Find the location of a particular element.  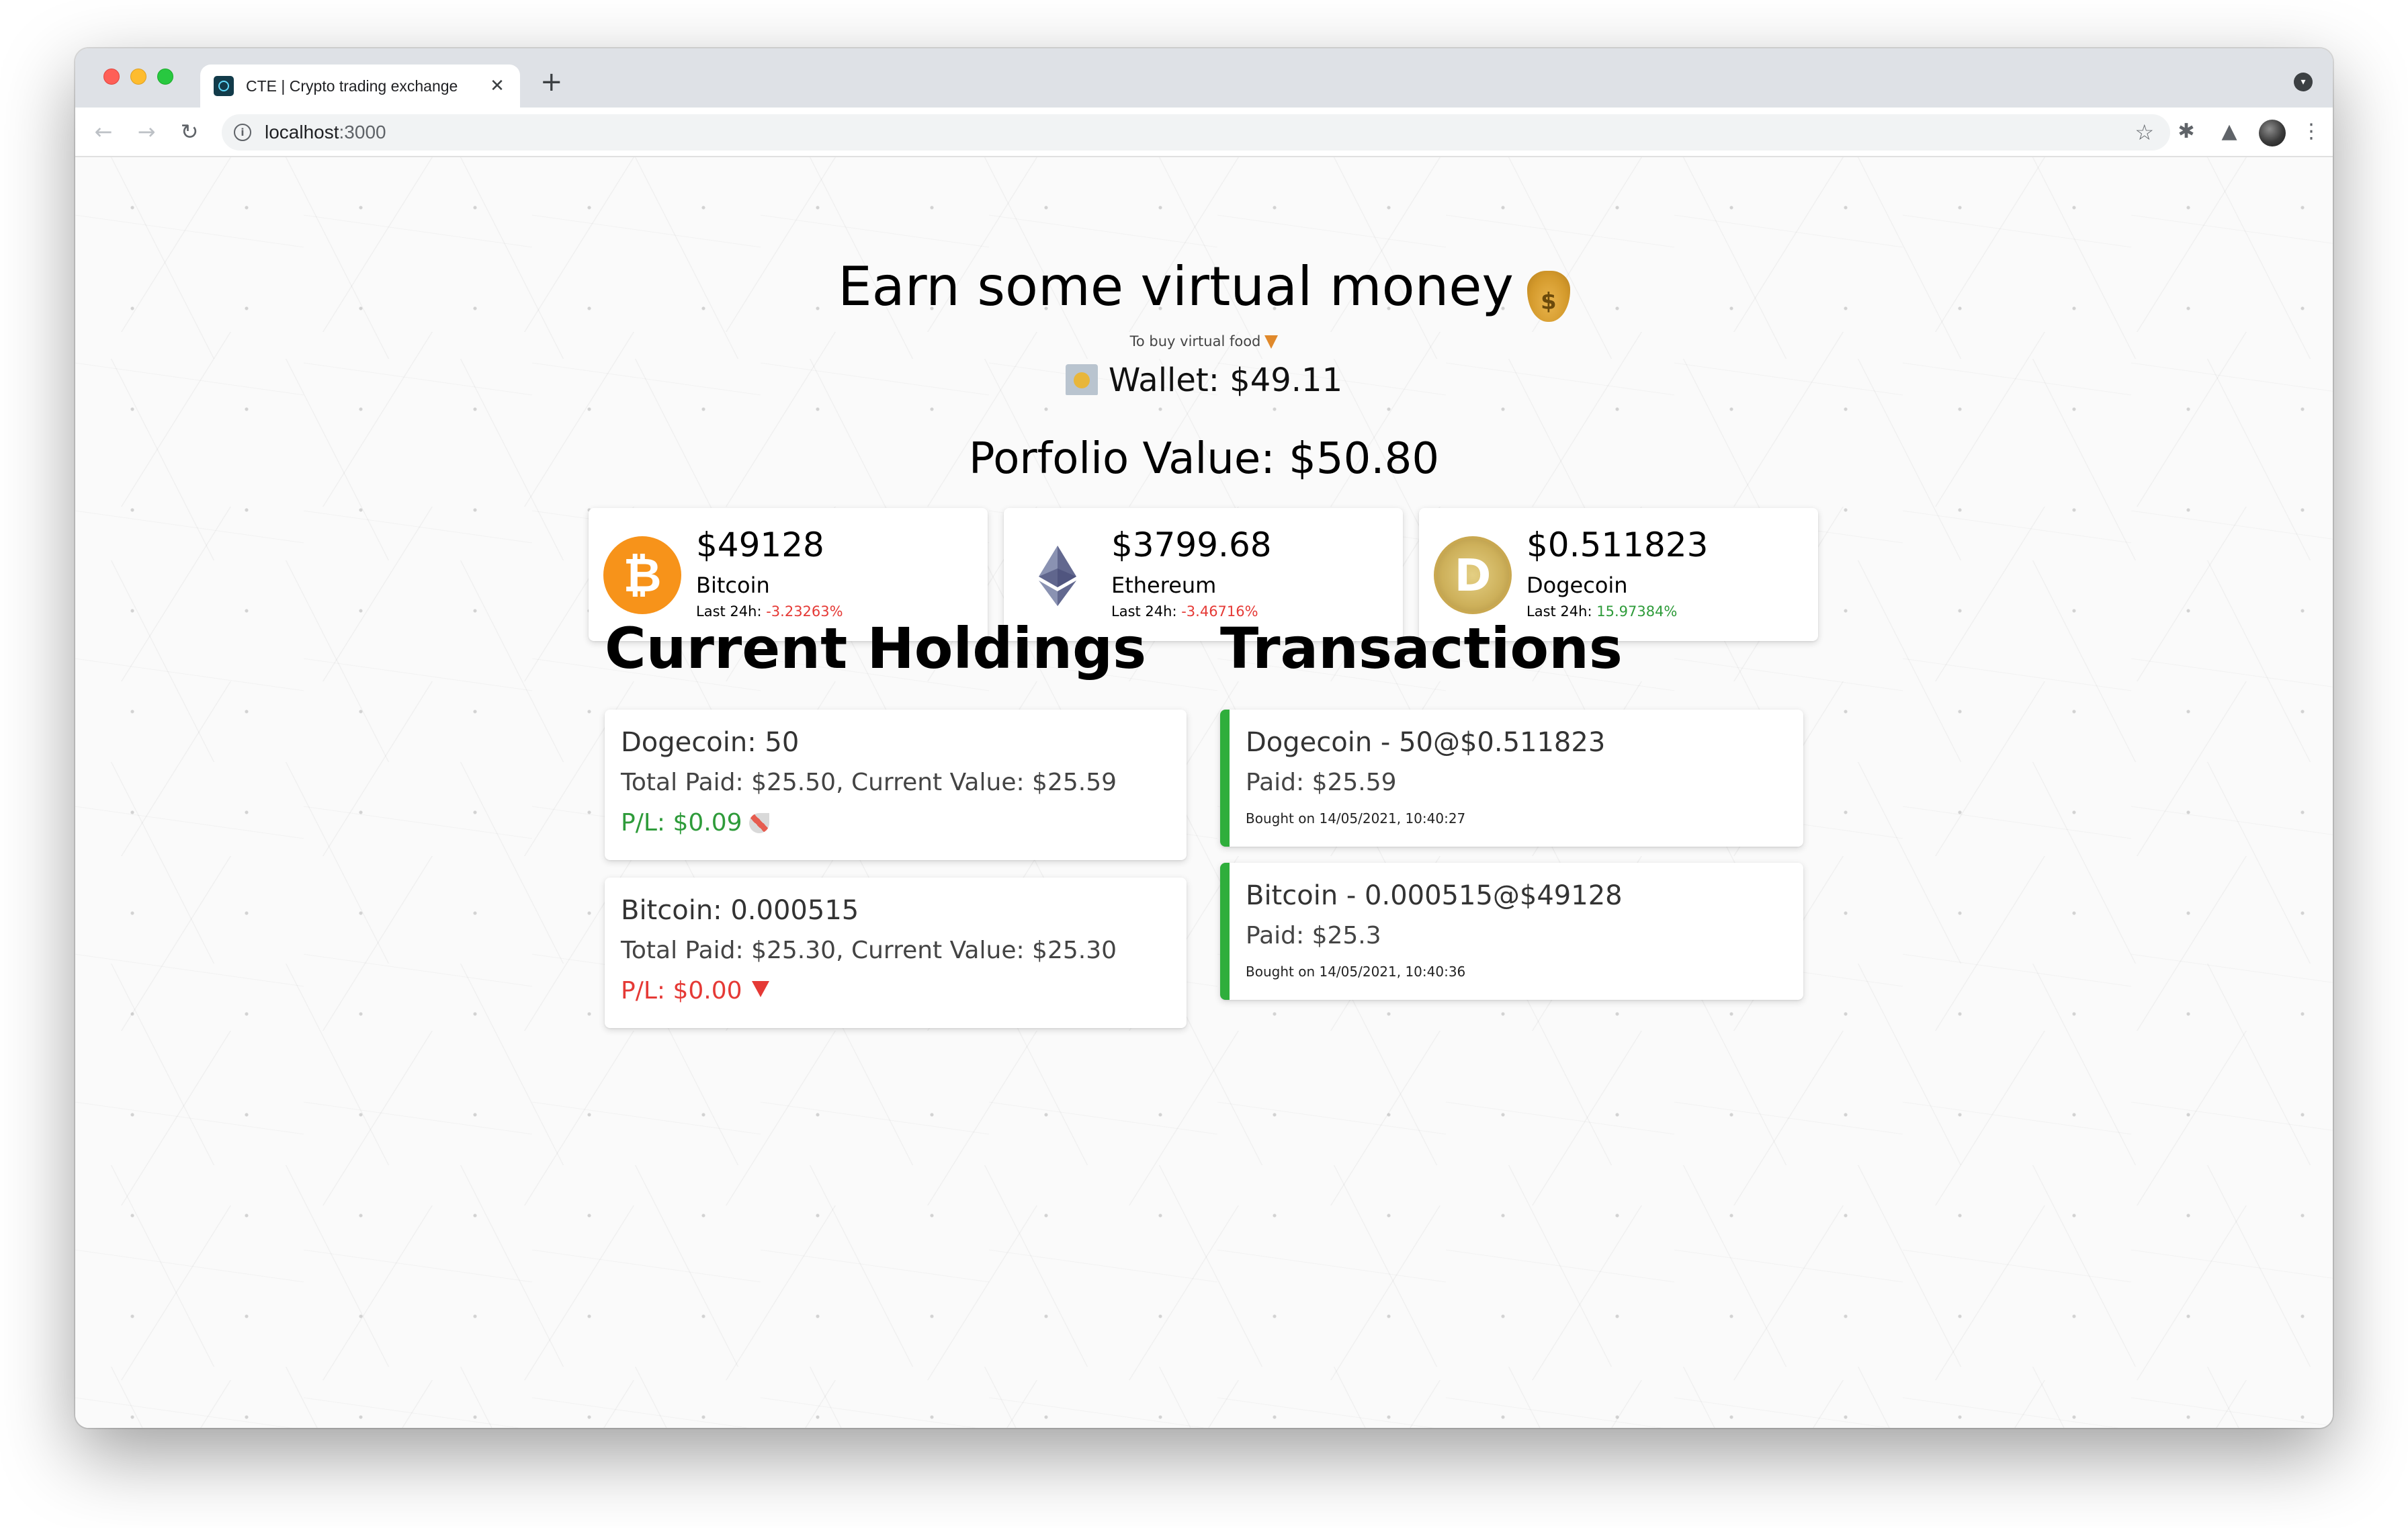

tab-close-icon: ✕ is located at coordinates (497, 86).